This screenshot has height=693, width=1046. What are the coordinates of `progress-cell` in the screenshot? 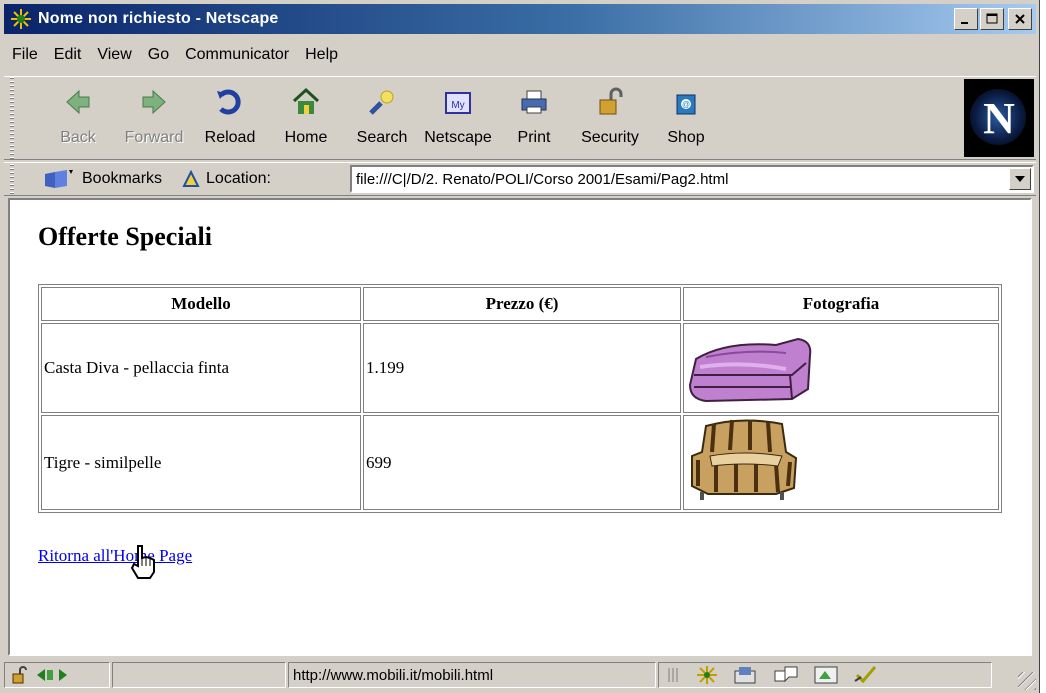 It's located at (199, 675).